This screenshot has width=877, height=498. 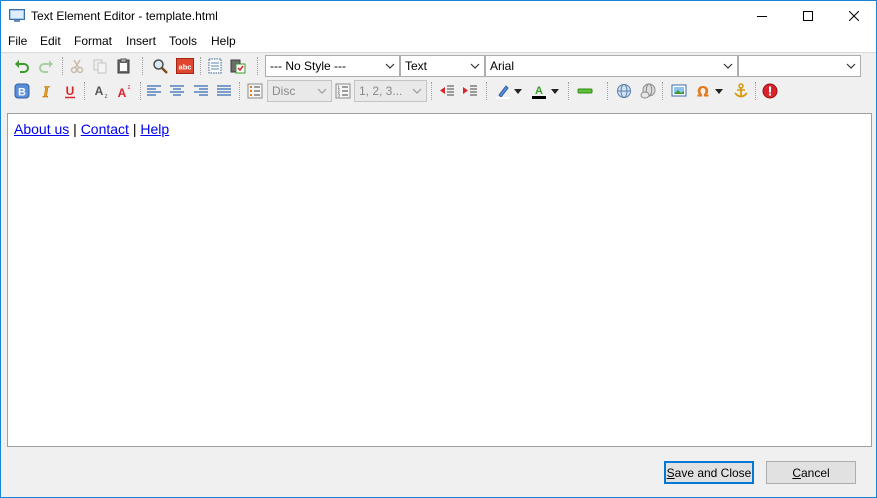 What do you see at coordinates (719, 91) in the screenshot?
I see `special-character-dropdown` at bounding box center [719, 91].